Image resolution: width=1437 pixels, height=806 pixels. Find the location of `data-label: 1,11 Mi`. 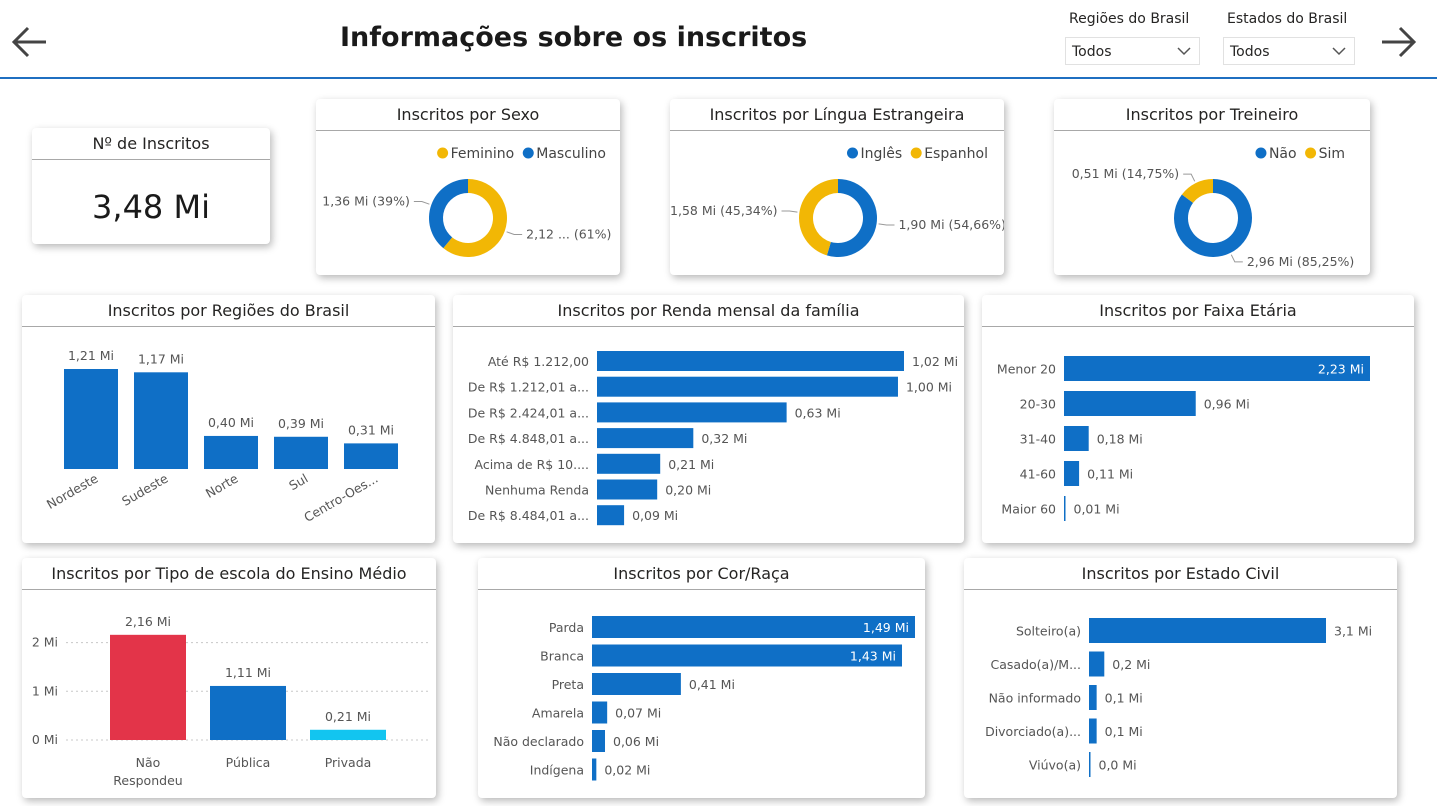

data-label: 1,11 Mi is located at coordinates (248, 672).